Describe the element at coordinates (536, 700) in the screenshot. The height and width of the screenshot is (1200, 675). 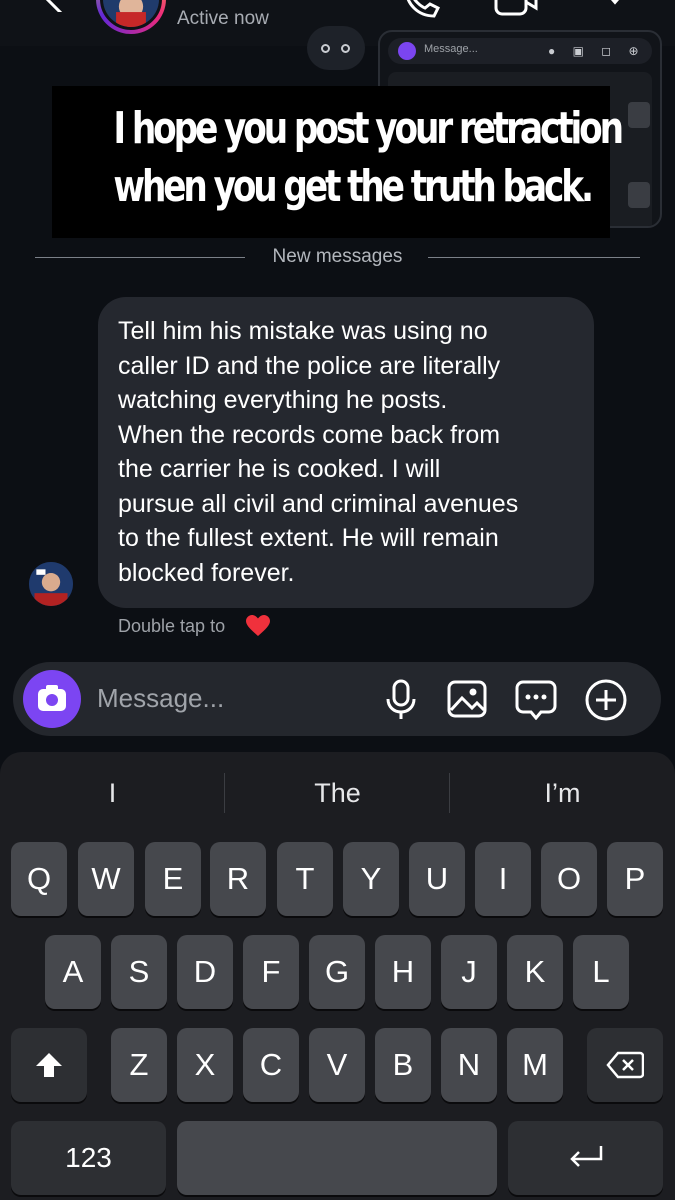
I see `sticker-icon` at that location.